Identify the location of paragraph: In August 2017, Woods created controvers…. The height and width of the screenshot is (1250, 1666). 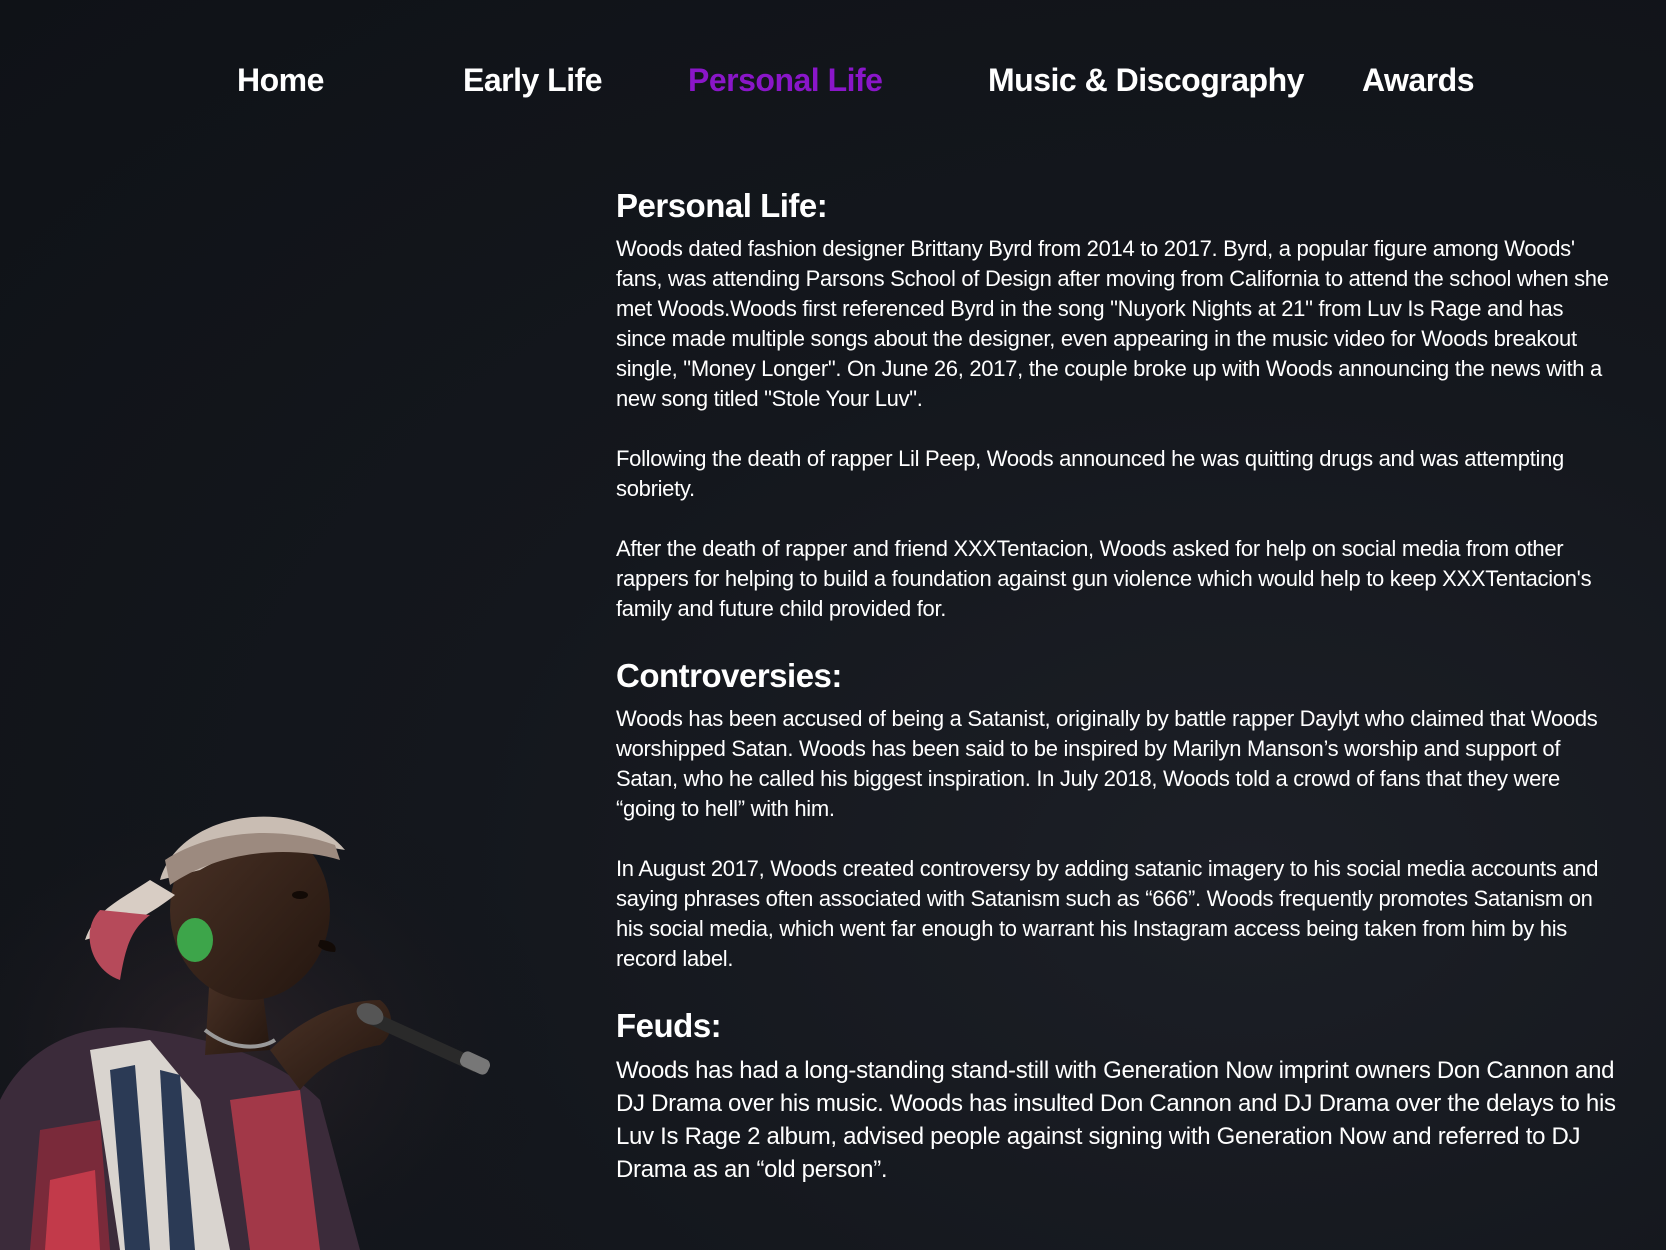
(1107, 913).